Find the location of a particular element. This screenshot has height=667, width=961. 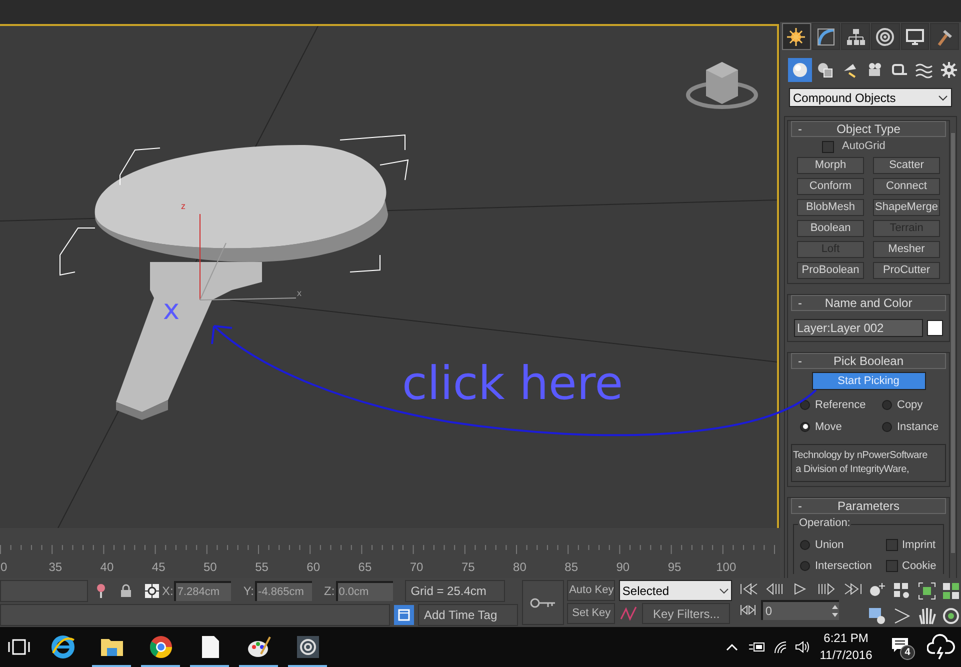

frame-number: 80 is located at coordinates (520, 567).